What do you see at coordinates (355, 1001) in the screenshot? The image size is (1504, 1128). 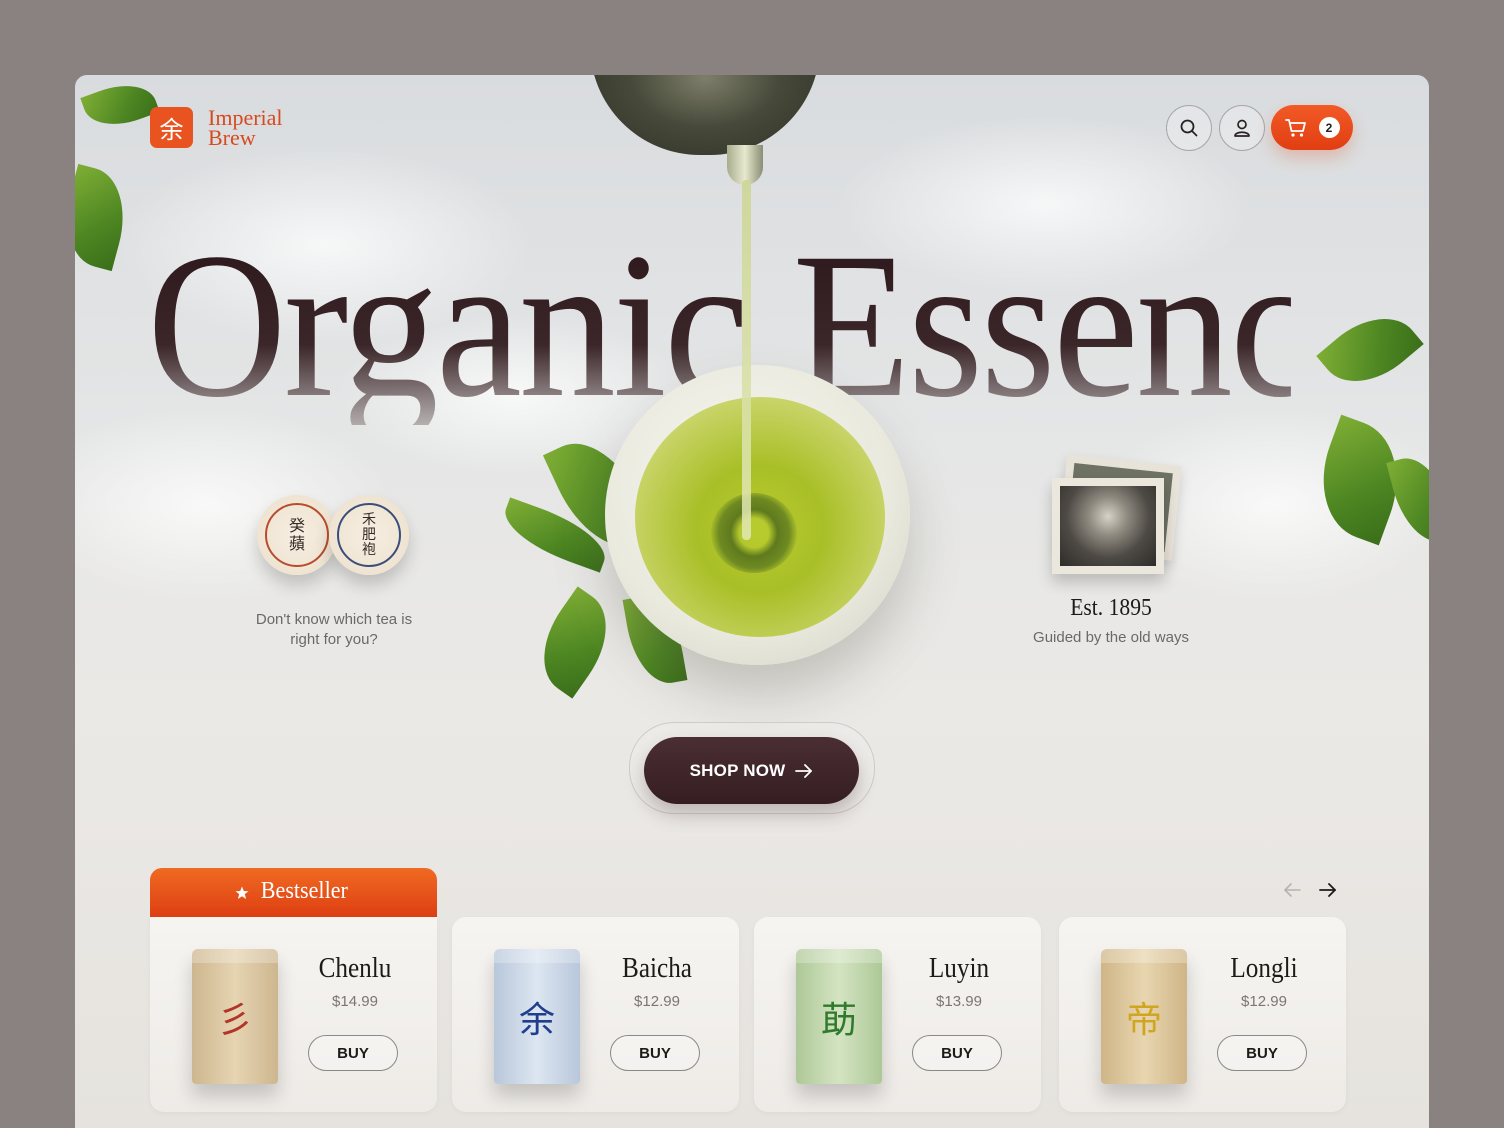 I see `product-price: $14.99` at bounding box center [355, 1001].